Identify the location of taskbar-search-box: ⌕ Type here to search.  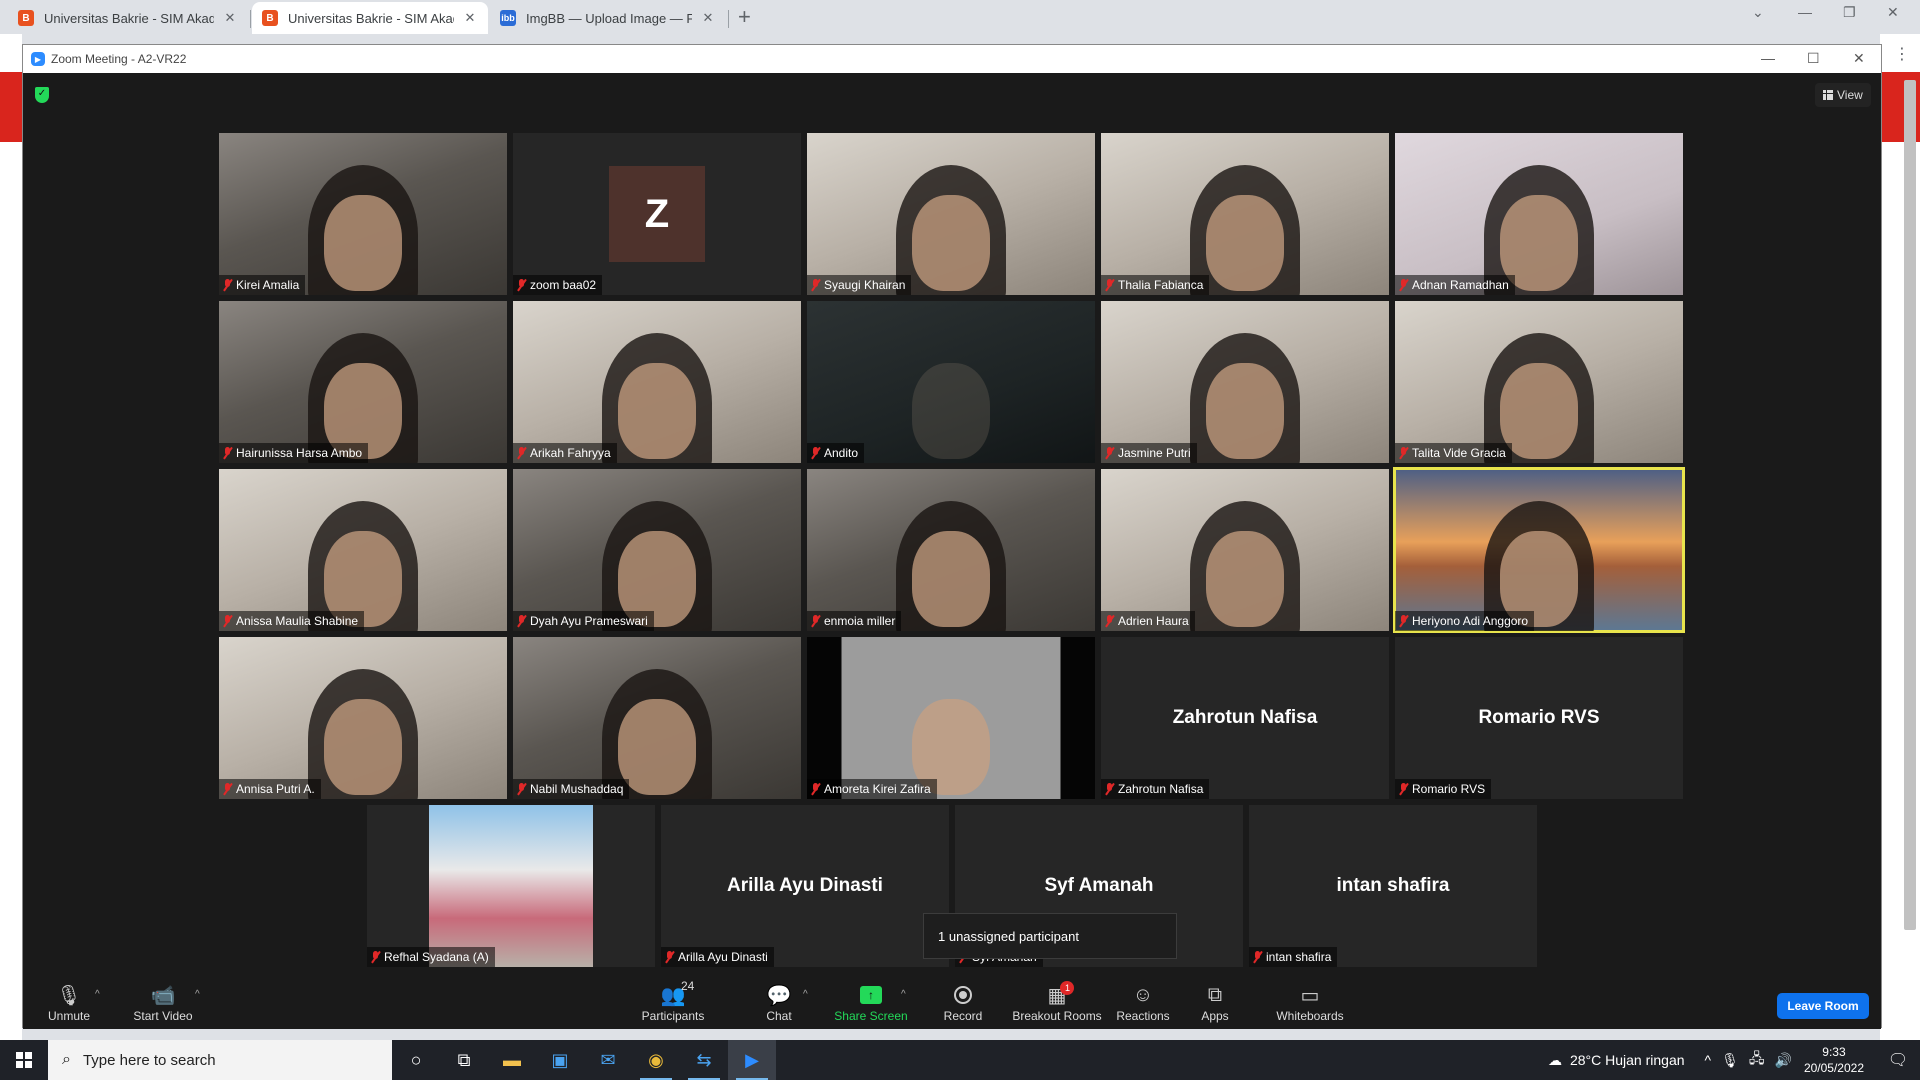
(220, 1060).